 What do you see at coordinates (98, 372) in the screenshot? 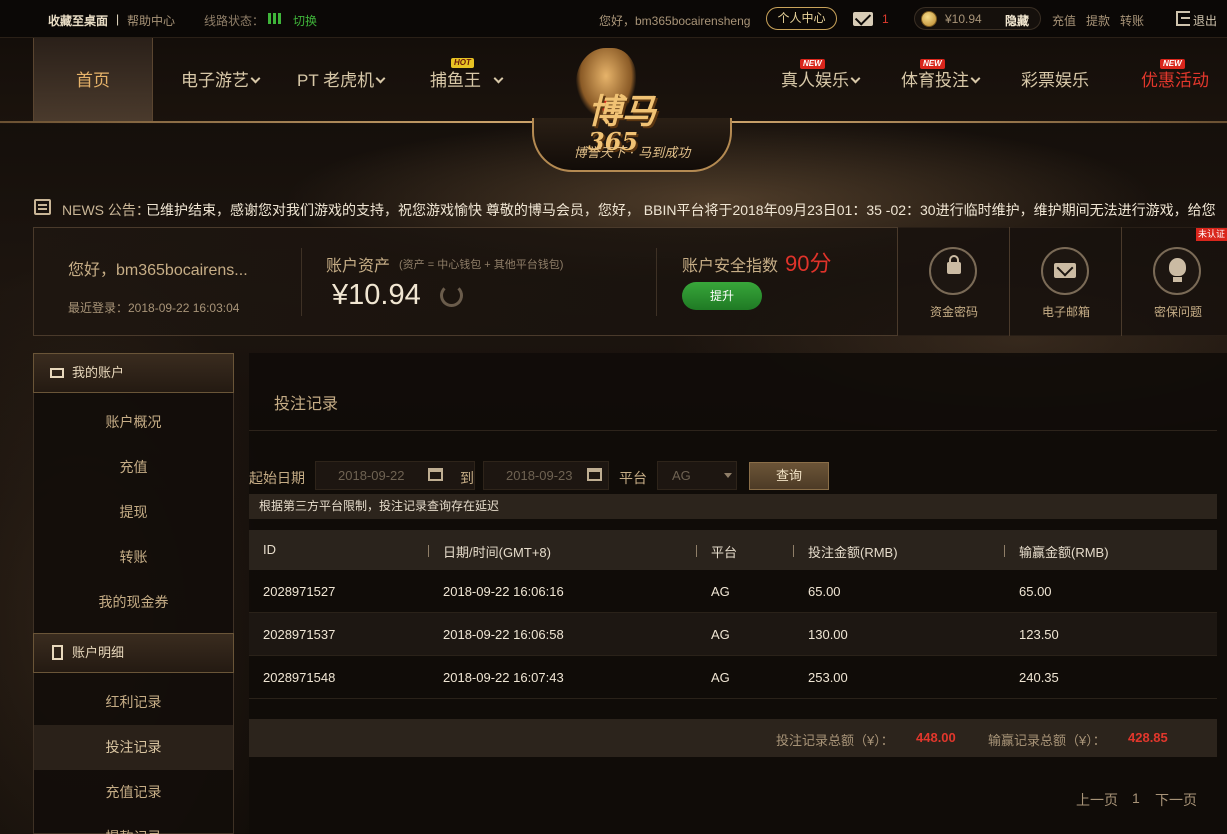
I see `section-label: 我的账户` at bounding box center [98, 372].